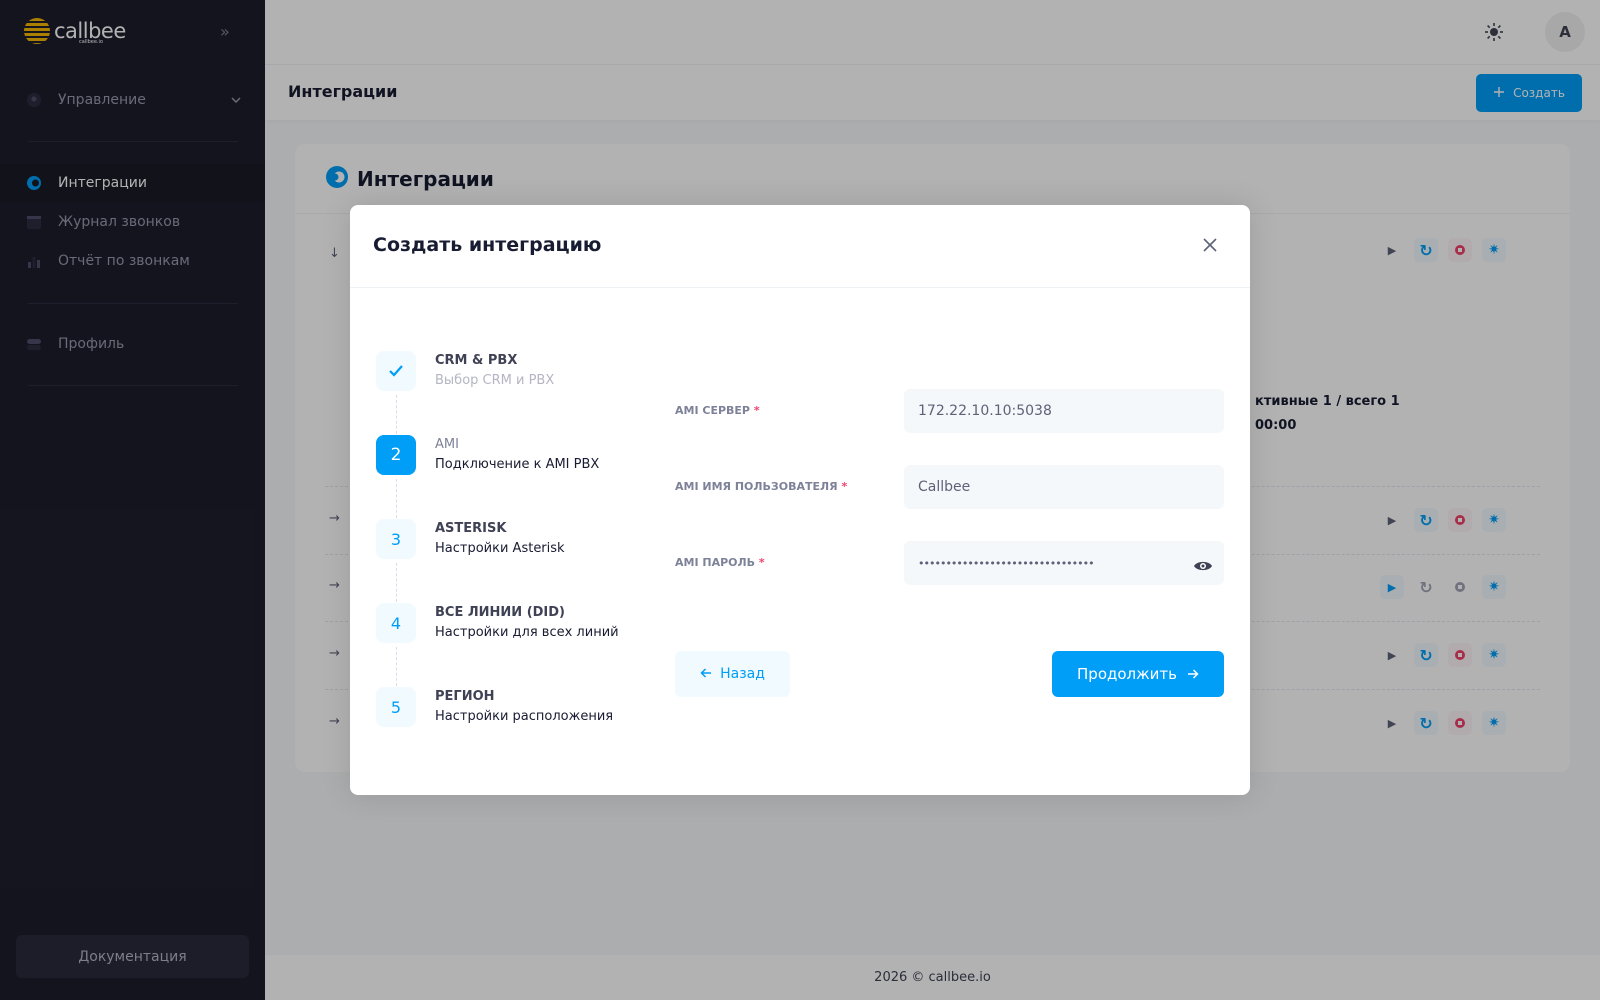 The image size is (1600, 1000). I want to click on close-icon, so click(1210, 245).